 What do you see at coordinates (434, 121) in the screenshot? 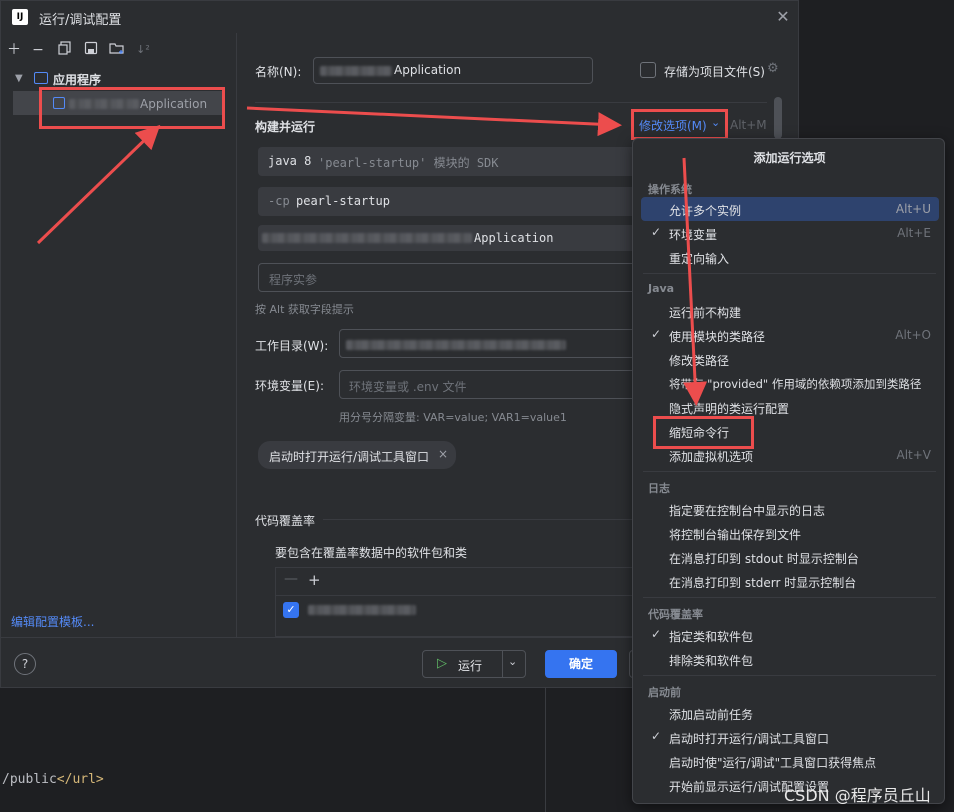
I see `arrow-to-modify-options` at bounding box center [434, 121].